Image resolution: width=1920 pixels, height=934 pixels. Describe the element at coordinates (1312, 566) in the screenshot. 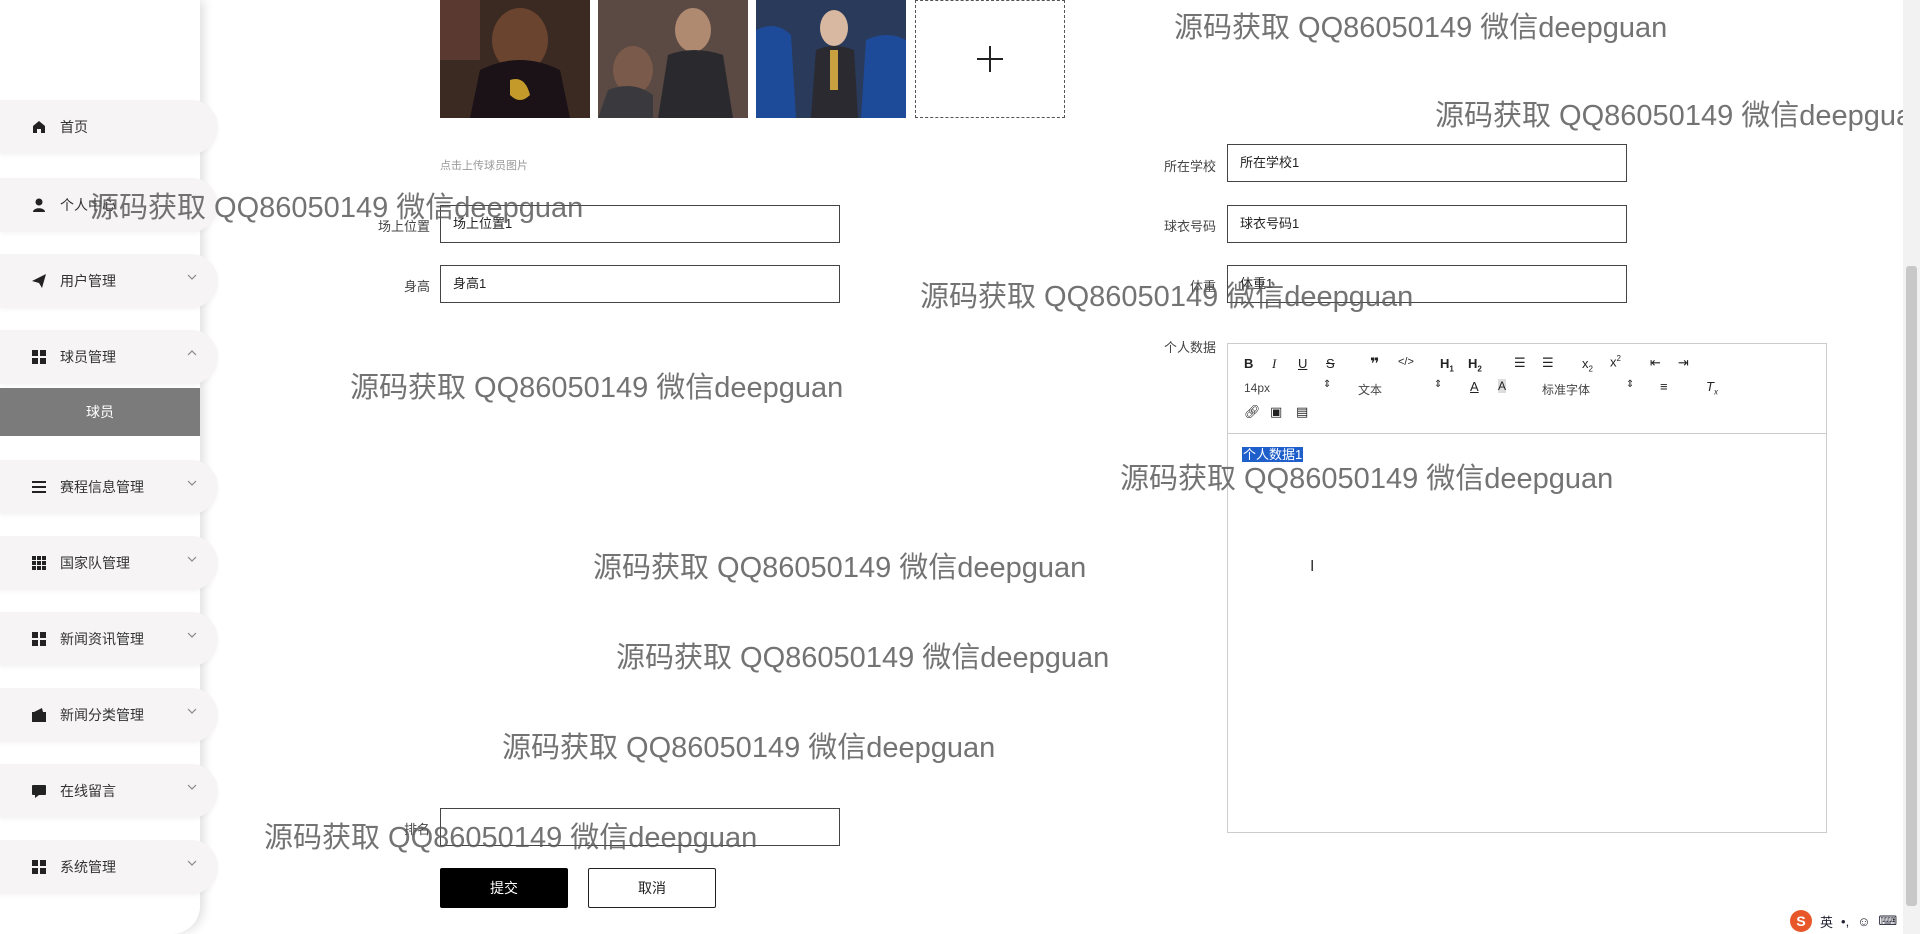

I see `text-cursor-icon: I` at that location.